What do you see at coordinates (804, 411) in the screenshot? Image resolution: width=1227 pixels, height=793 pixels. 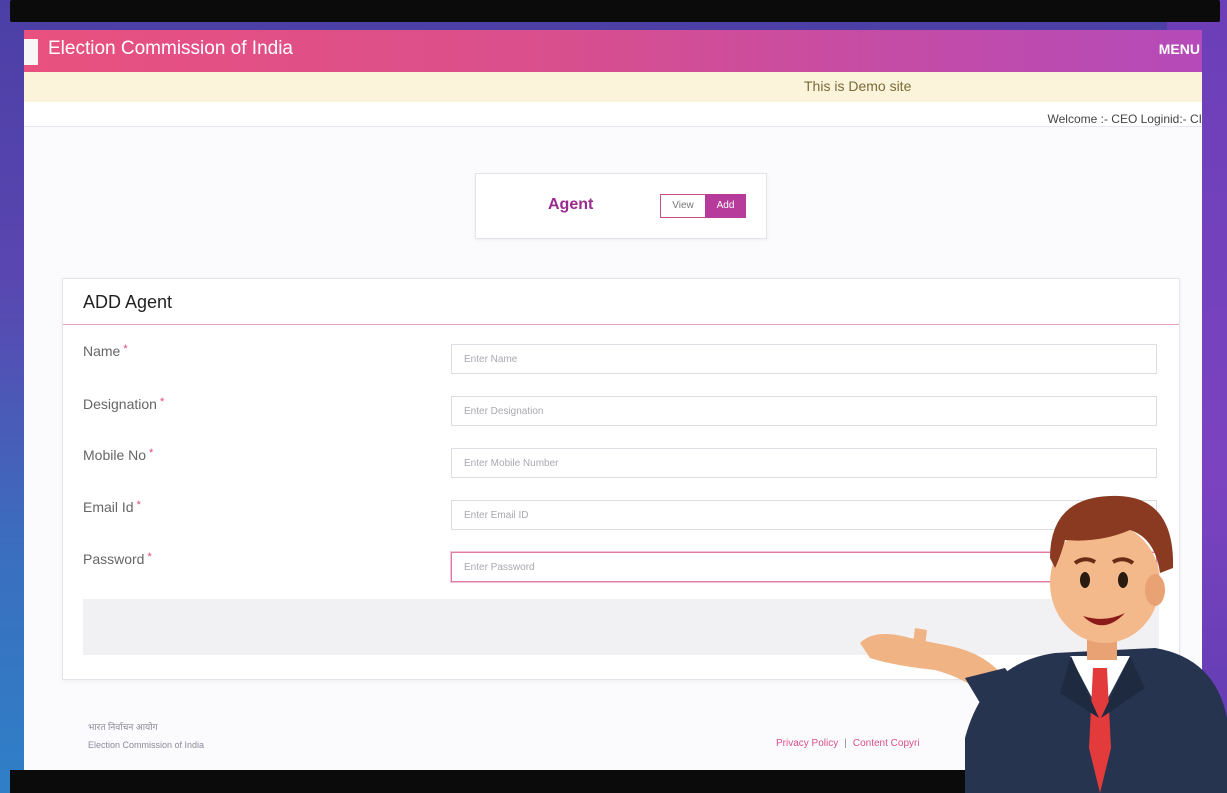 I see `designation-input` at bounding box center [804, 411].